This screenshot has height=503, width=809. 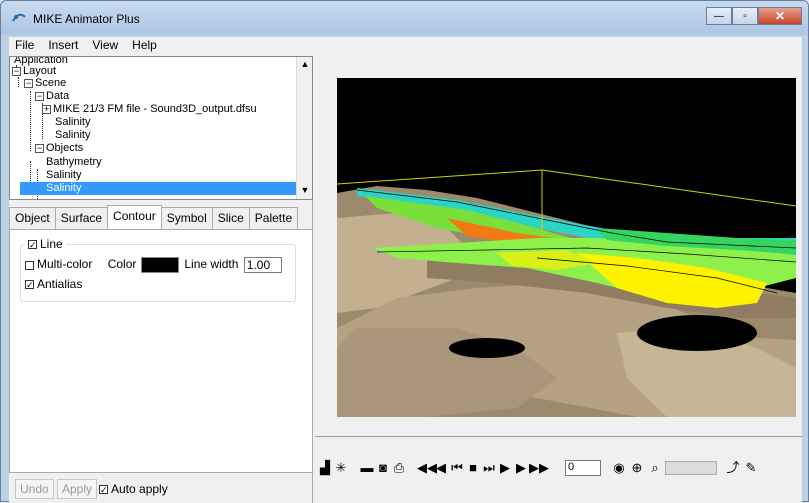 What do you see at coordinates (505, 468) in the screenshot?
I see `play-icon: ▶` at bounding box center [505, 468].